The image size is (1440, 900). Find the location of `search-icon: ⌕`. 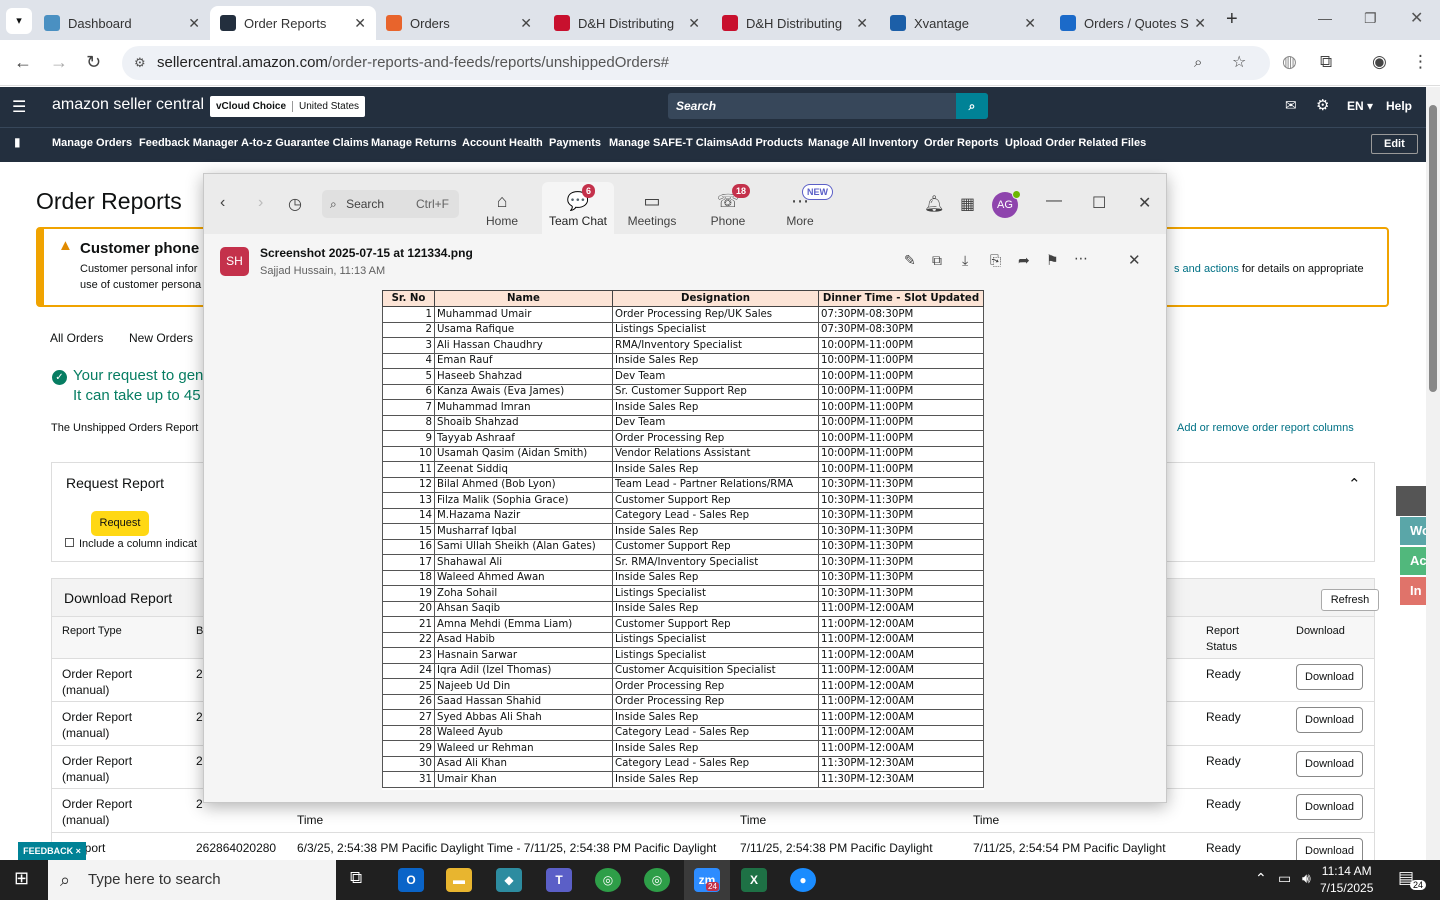

search-icon: ⌕ is located at coordinates (972, 106).